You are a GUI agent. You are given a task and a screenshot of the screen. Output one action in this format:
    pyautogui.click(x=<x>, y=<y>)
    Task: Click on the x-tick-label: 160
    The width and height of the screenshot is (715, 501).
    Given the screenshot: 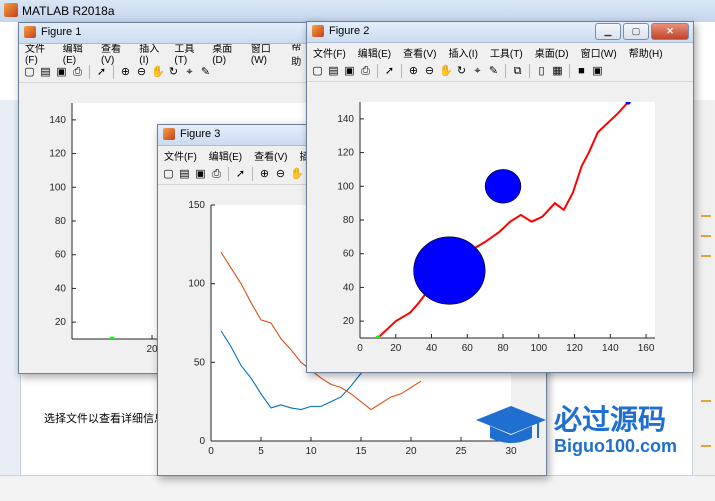 What is the action you would take?
    pyautogui.click(x=646, y=348)
    